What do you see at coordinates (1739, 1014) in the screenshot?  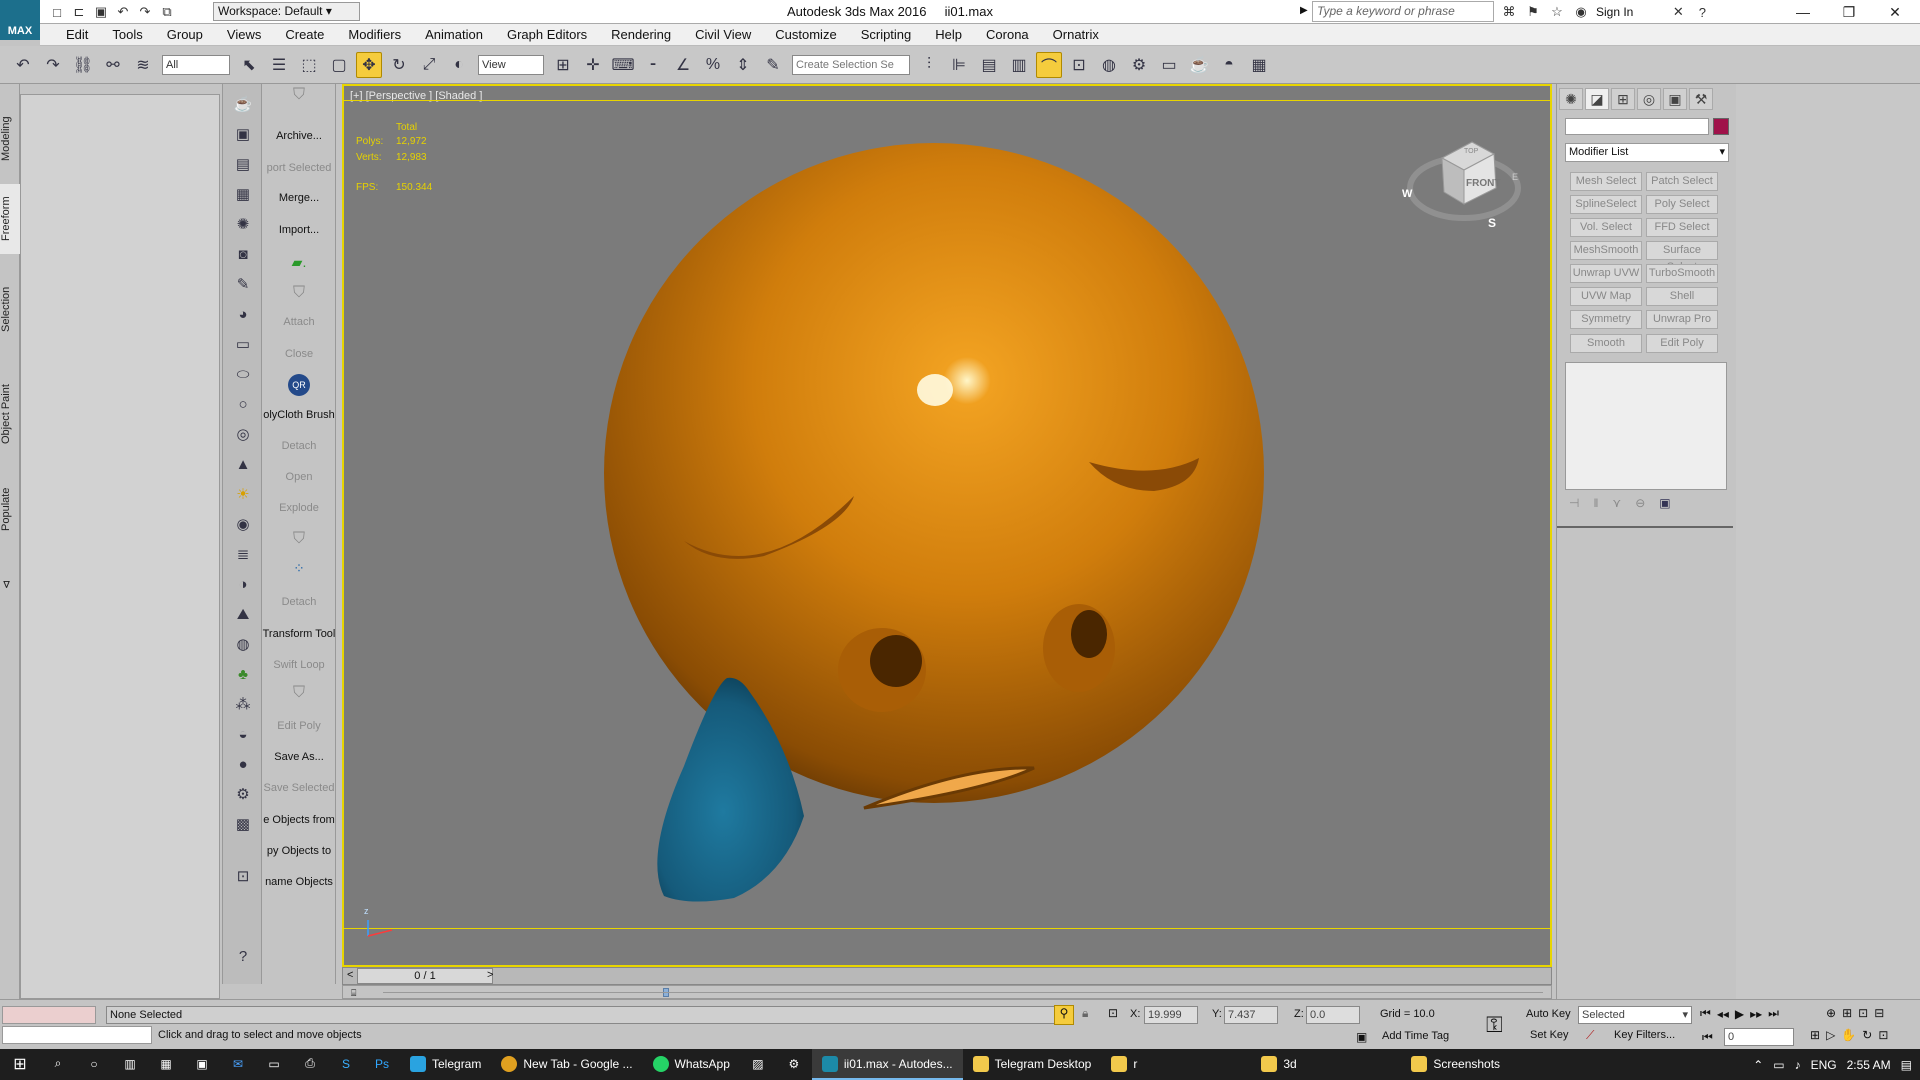 I see `play-icon: ▶` at bounding box center [1739, 1014].